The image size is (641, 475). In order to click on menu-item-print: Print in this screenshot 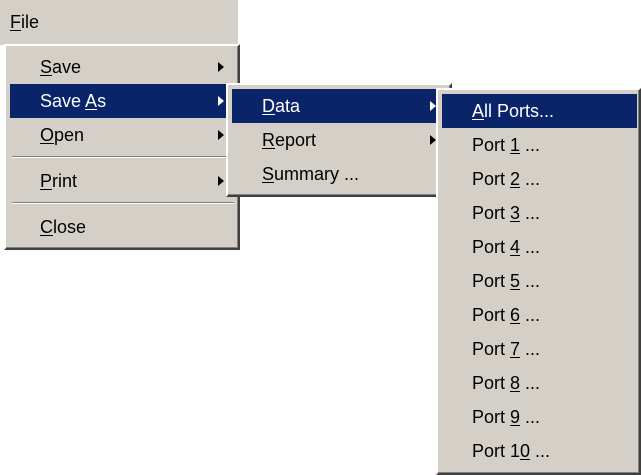, I will do `click(123, 181)`.